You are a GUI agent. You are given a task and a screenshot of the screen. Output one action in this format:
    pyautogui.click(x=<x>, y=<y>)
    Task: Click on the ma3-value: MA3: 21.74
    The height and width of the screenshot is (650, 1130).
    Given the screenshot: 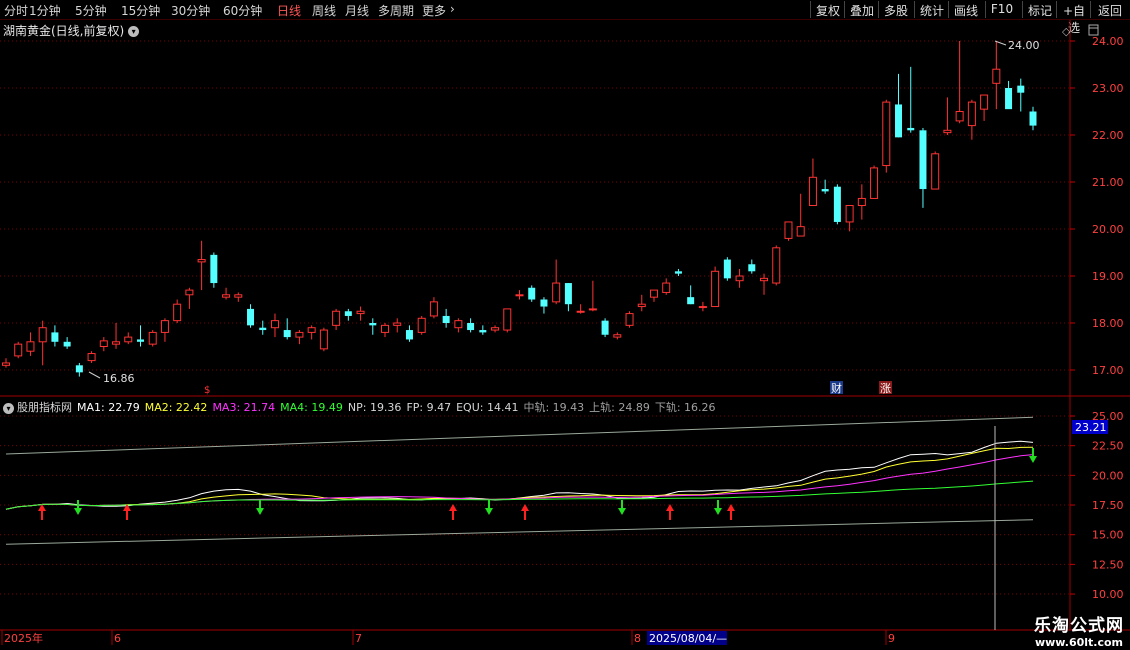 What is the action you would take?
    pyautogui.click(x=244, y=407)
    